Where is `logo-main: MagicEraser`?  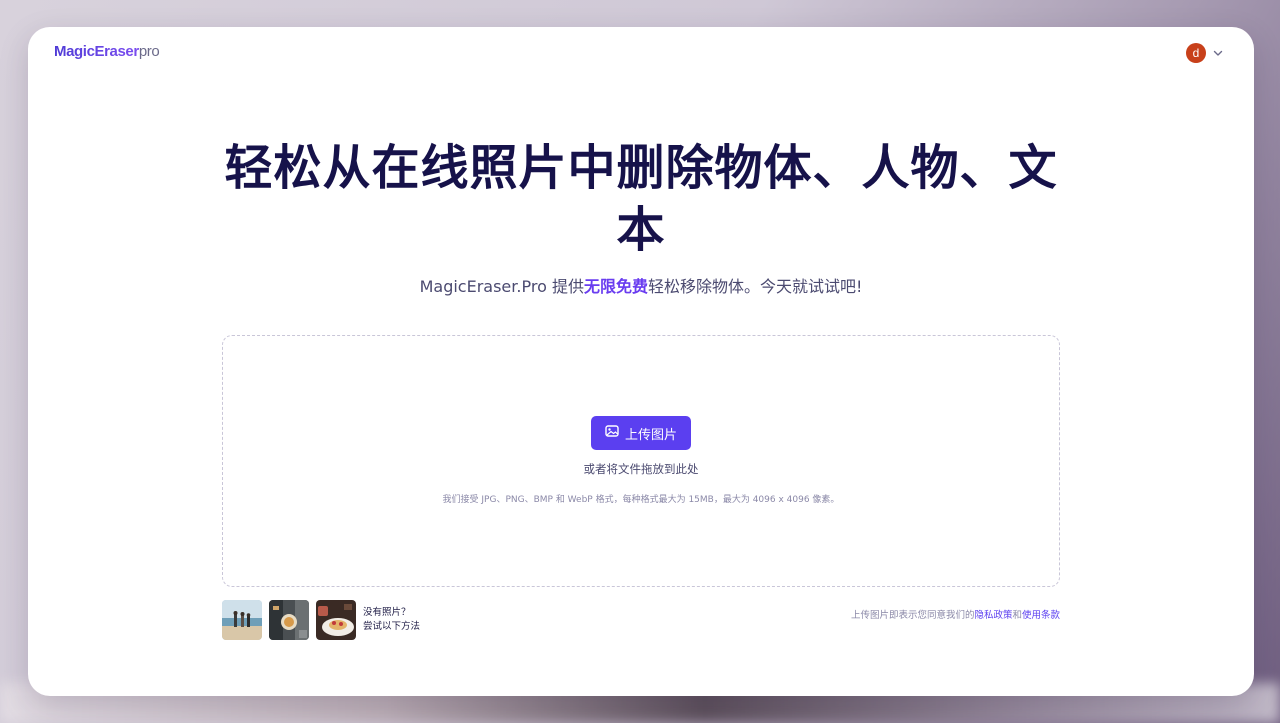
logo-main: MagicEraser is located at coordinates (96, 51).